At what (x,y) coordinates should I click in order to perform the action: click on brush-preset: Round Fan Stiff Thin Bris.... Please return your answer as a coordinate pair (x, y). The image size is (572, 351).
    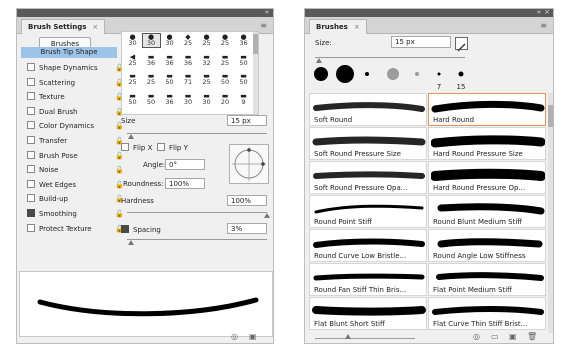
    Looking at the image, I should click on (368, 279).